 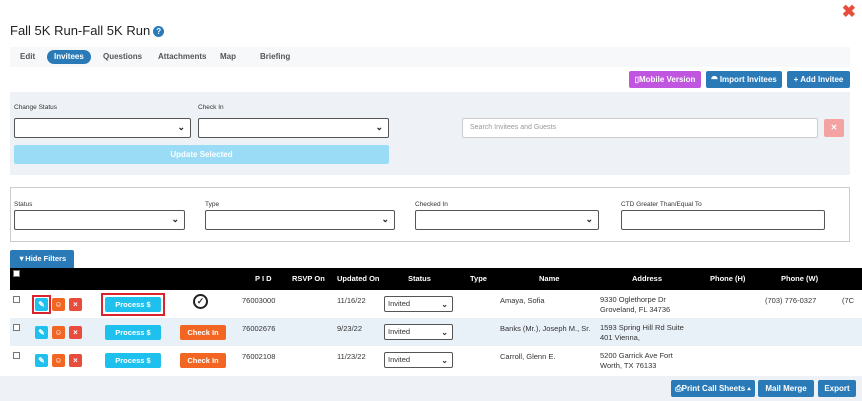 What do you see at coordinates (620, 337) in the screenshot?
I see `address-line2: 401 Vienna,` at bounding box center [620, 337].